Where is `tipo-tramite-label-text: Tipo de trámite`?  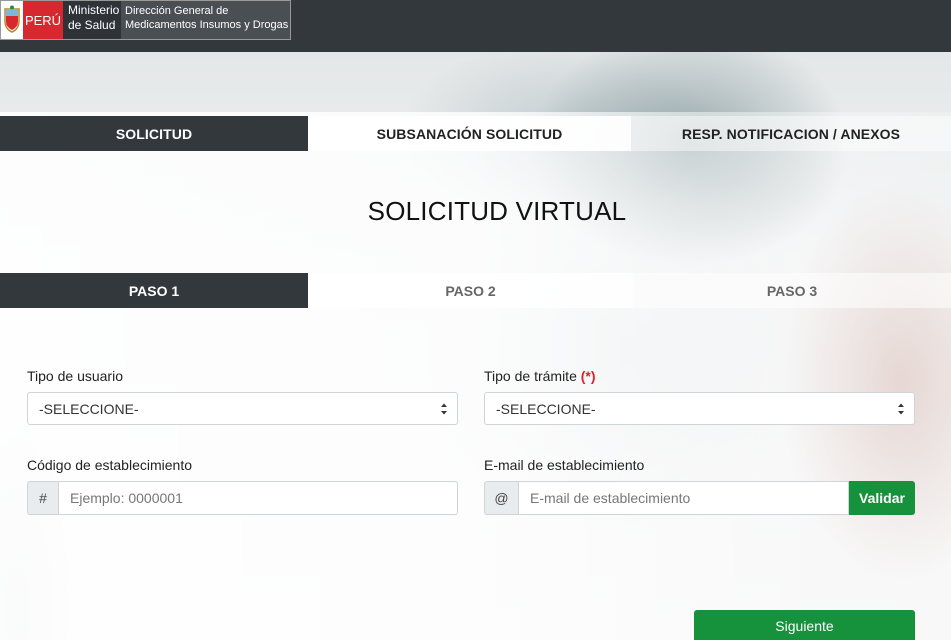 tipo-tramite-label-text: Tipo de trámite is located at coordinates (530, 376).